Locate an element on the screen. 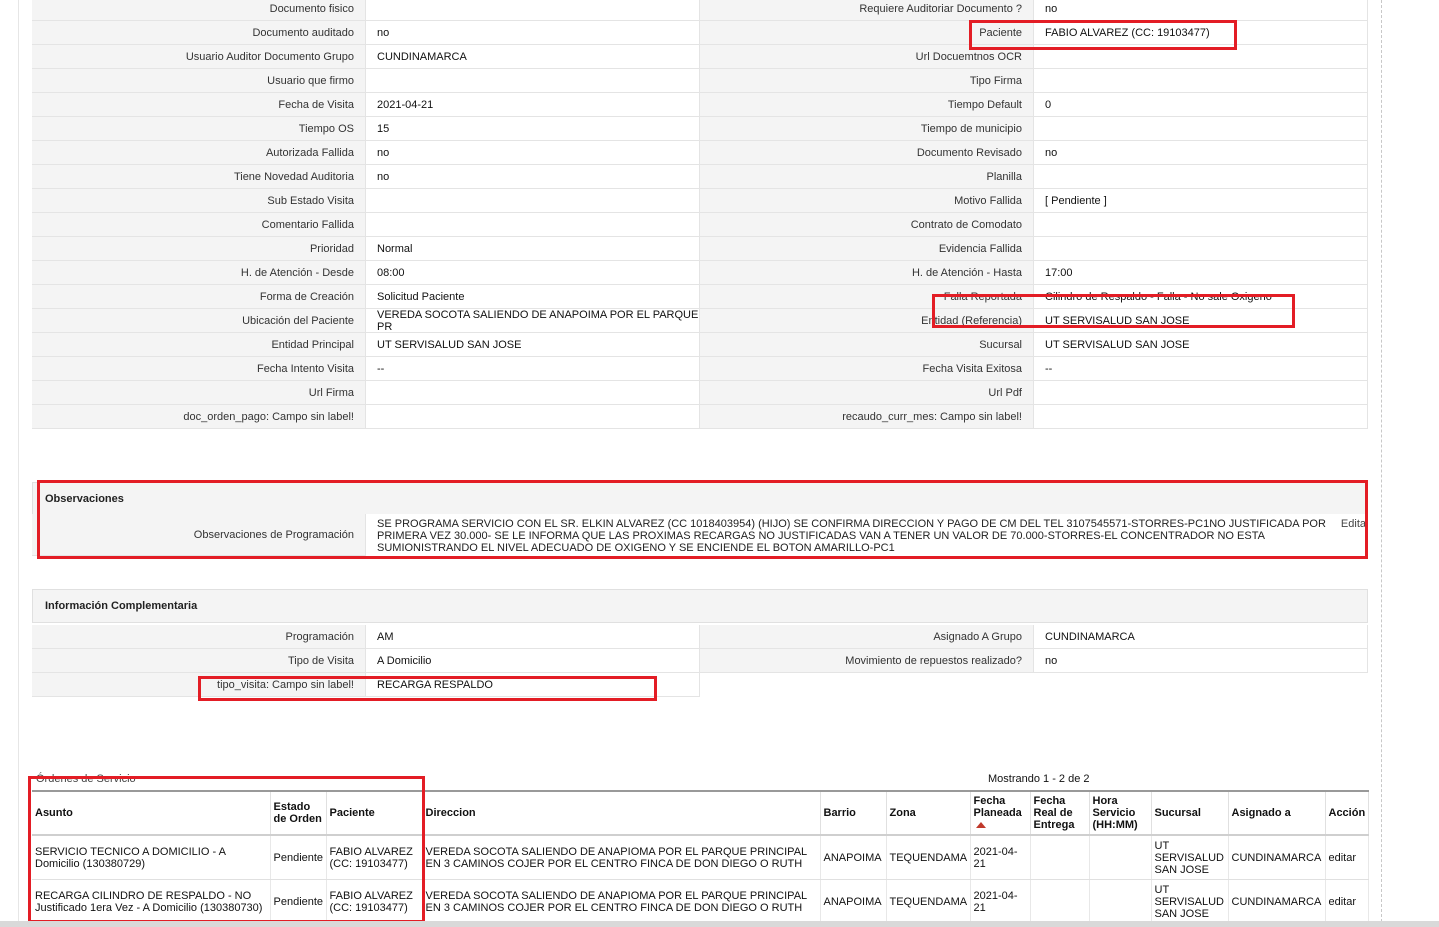 The height and width of the screenshot is (927, 1439). column-header-barrio: Barrio is located at coordinates (853, 813).